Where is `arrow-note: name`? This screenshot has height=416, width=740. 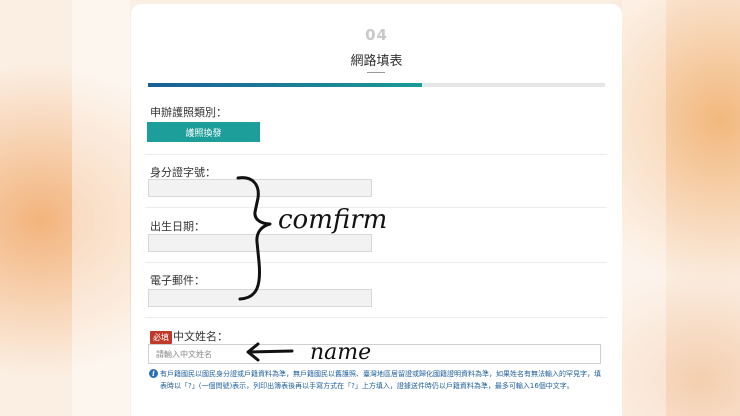
arrow-note: name is located at coordinates (340, 352).